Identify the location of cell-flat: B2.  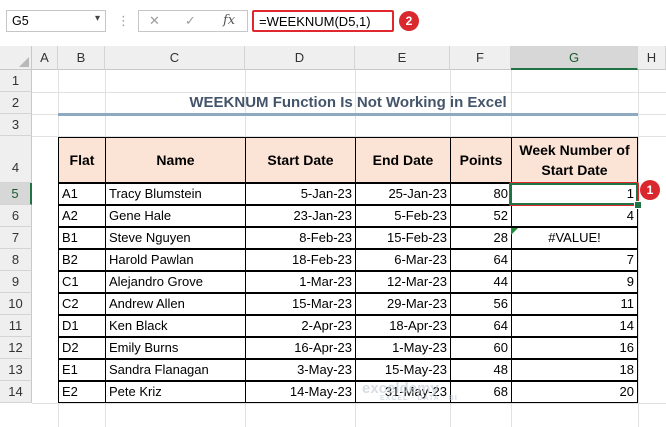
(82, 260).